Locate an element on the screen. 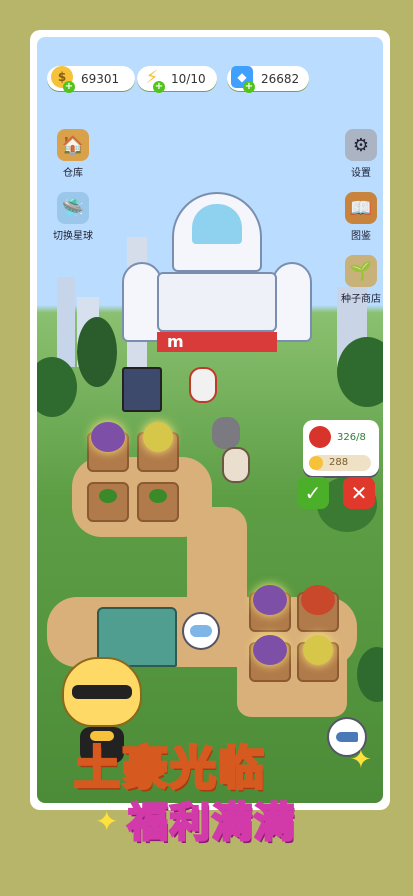 Image resolution: width=413 pixels, height=896 pixels. menu-settings-label: 设置 is located at coordinates (361, 173).